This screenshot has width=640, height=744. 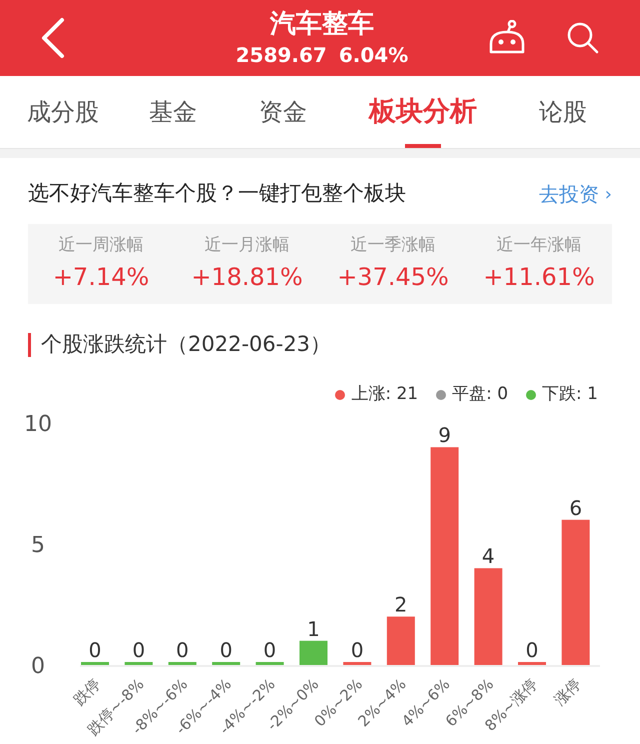 What do you see at coordinates (38, 666) in the screenshot?
I see `axis-tick-label: 0` at bounding box center [38, 666].